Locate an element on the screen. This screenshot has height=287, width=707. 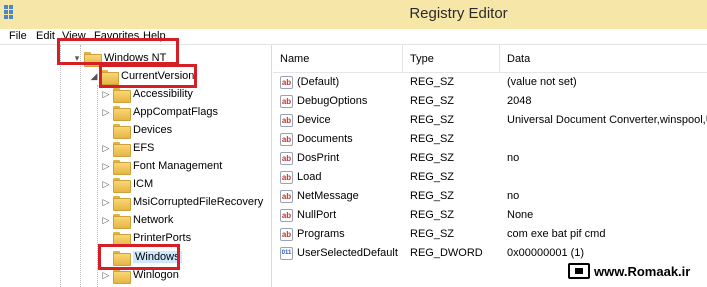
menu-file: File is located at coordinates (18, 36).